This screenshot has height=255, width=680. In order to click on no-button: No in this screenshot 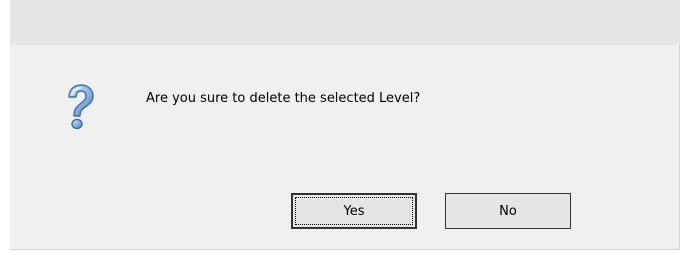, I will do `click(508, 211)`.